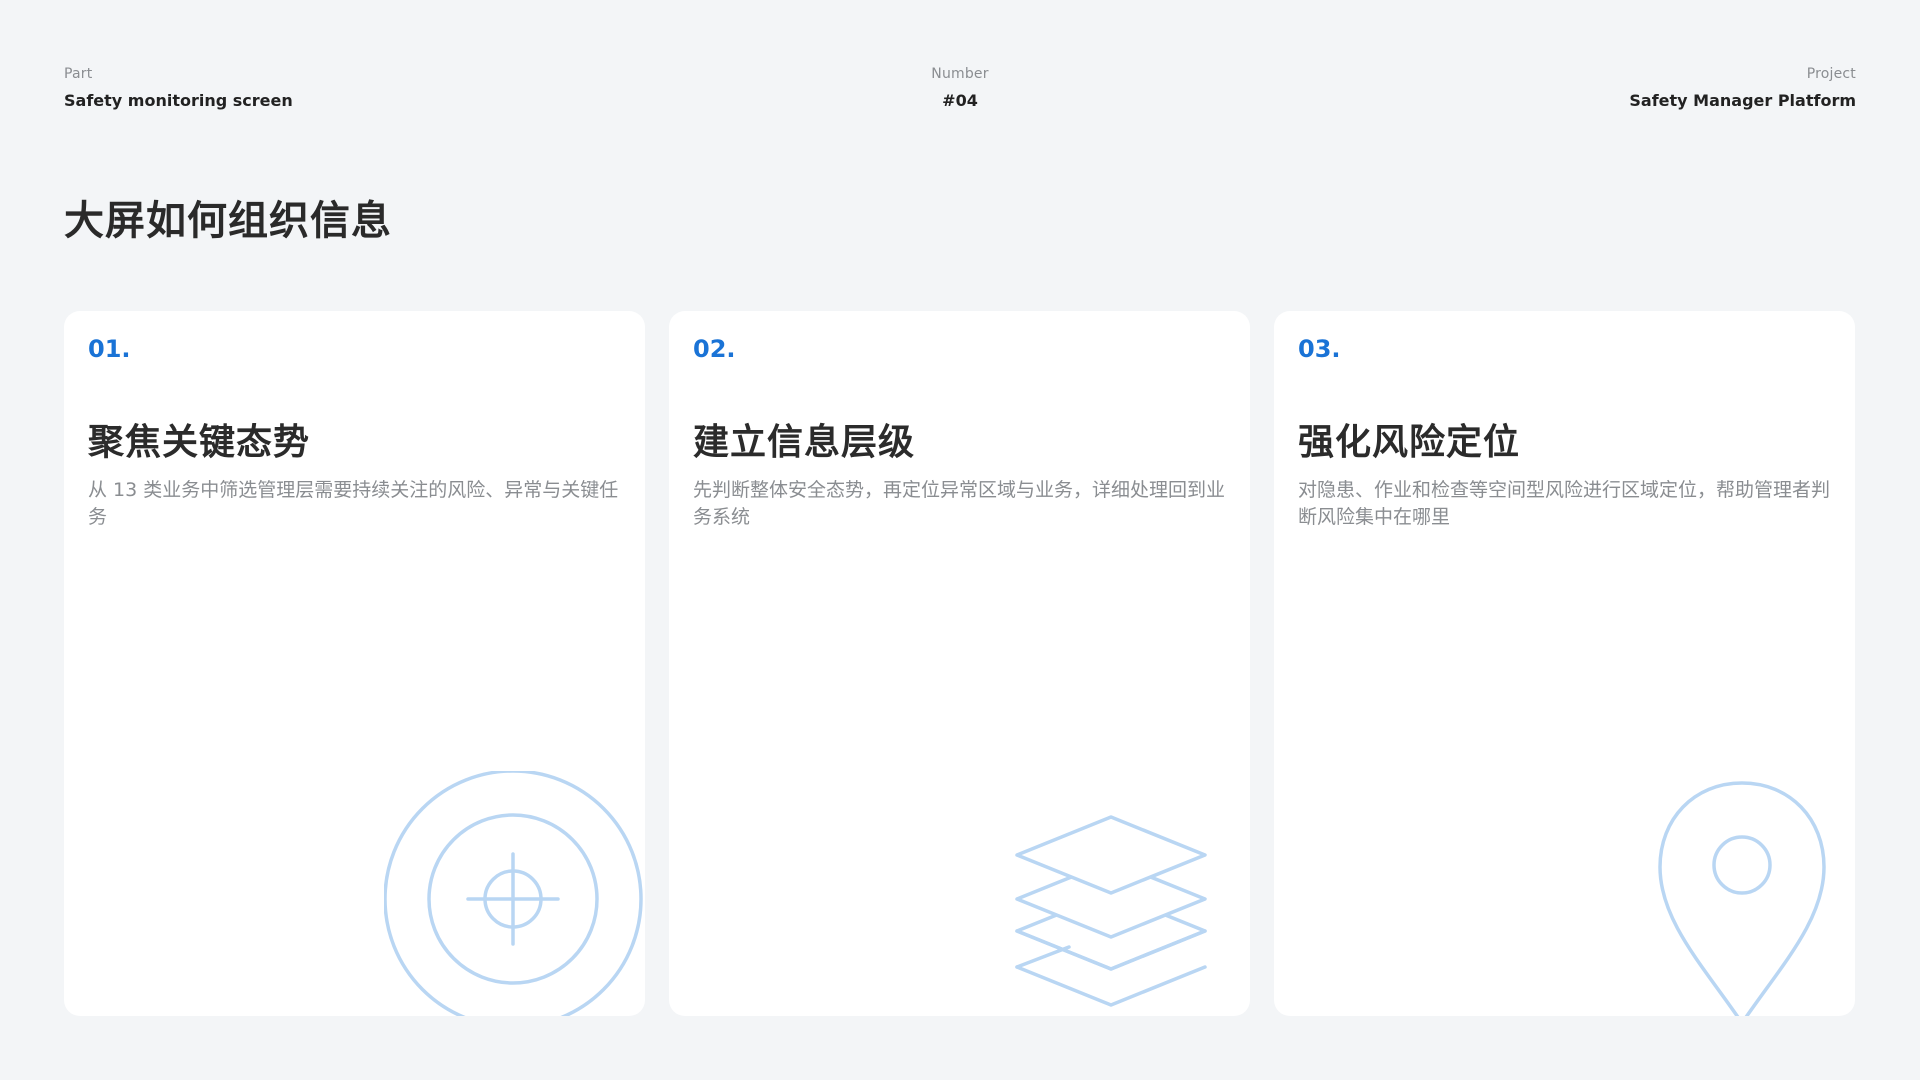  I want to click on page-title: 大屏如何组织信息, so click(228, 221).